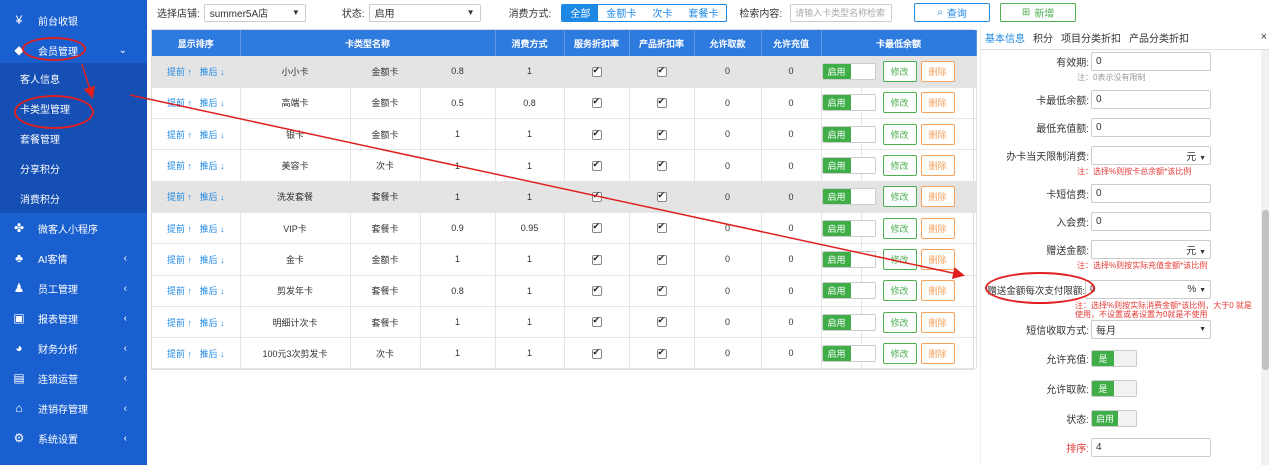 The height and width of the screenshot is (465, 1269). I want to click on gift-amount-unit-select: 元 ▼, so click(1196, 249).